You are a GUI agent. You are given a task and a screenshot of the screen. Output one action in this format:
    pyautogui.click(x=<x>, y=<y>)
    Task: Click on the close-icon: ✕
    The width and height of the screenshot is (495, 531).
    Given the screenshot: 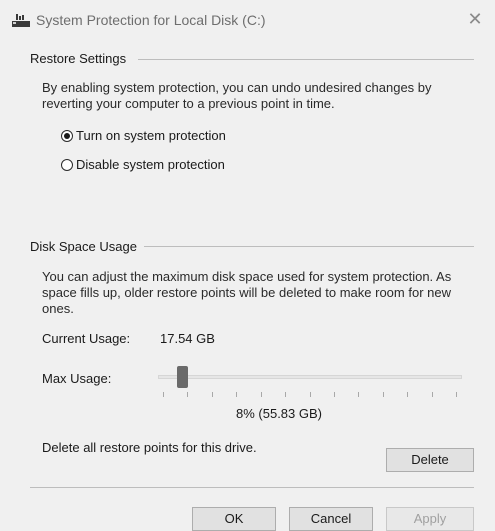 What is the action you would take?
    pyautogui.click(x=475, y=19)
    